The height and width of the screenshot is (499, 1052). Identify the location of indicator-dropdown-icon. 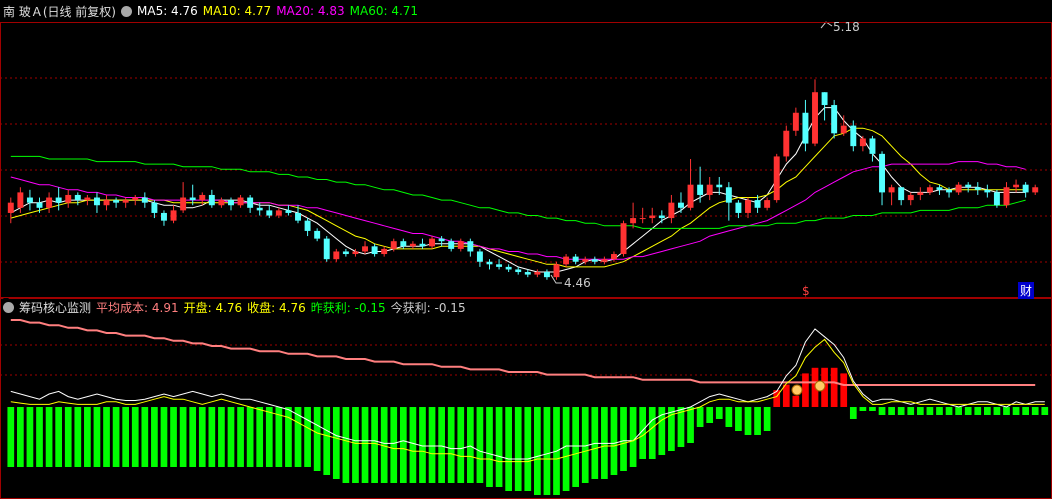
(8, 307).